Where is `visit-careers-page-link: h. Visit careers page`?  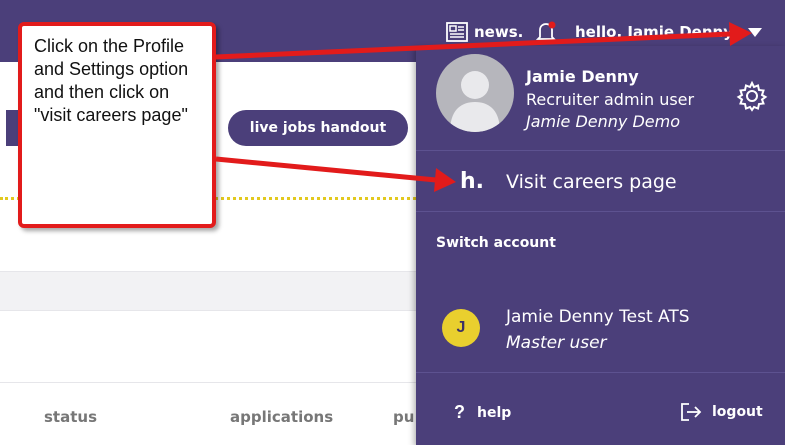
visit-careers-page-link: h. Visit careers page is located at coordinates (600, 181).